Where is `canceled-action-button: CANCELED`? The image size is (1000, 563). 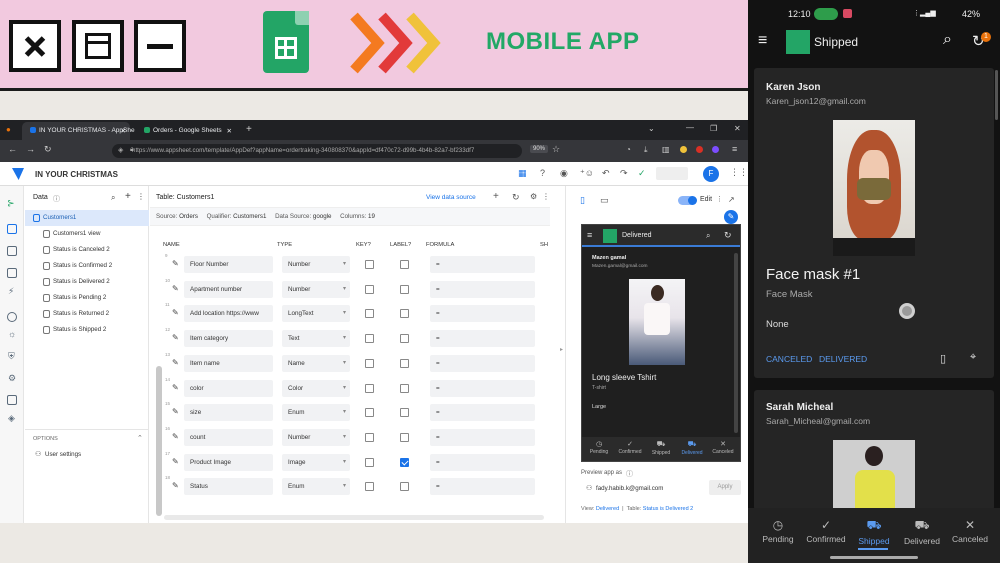
canceled-action-button: CANCELED is located at coordinates (789, 359).